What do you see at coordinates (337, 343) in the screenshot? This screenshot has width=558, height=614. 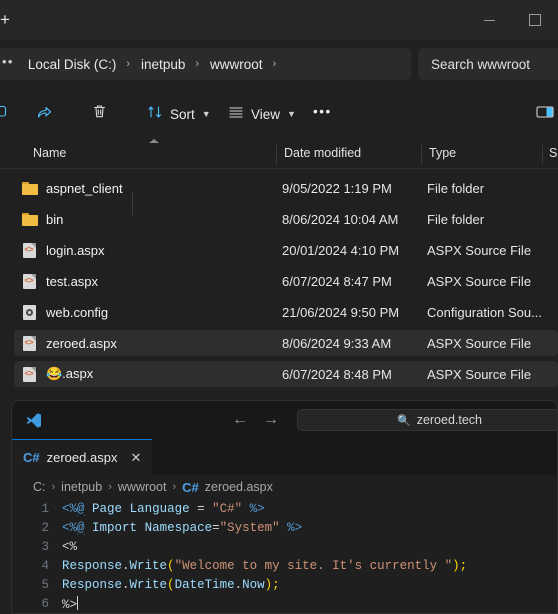 I see `file-date-modified: 8/06/2024 9:33 AM` at bounding box center [337, 343].